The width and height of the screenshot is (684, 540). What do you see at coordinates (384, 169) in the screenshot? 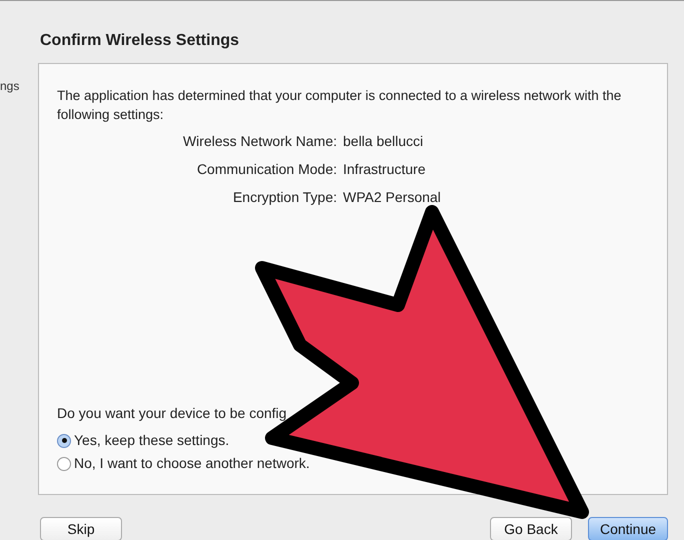
I see `setting-value: Infrastructure` at bounding box center [384, 169].